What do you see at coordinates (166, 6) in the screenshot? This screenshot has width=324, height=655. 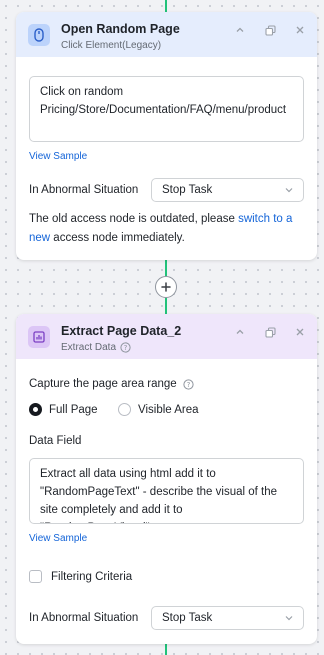 I see `connector-top` at bounding box center [166, 6].